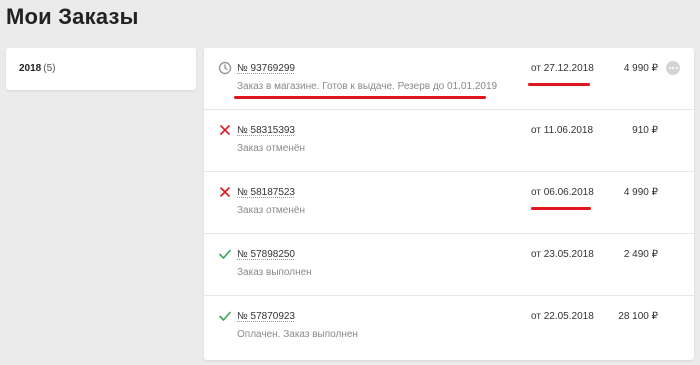 This screenshot has height=365, width=700. What do you see at coordinates (266, 68) in the screenshot?
I see `order-number-link: № 93769299` at bounding box center [266, 68].